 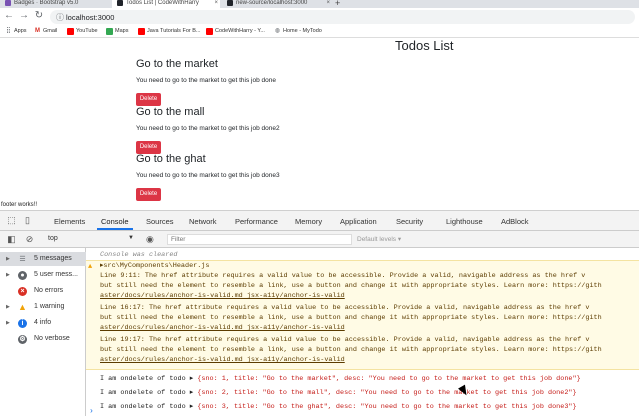 I want to click on new-tab-plus-icon: +, so click(x=337, y=4).